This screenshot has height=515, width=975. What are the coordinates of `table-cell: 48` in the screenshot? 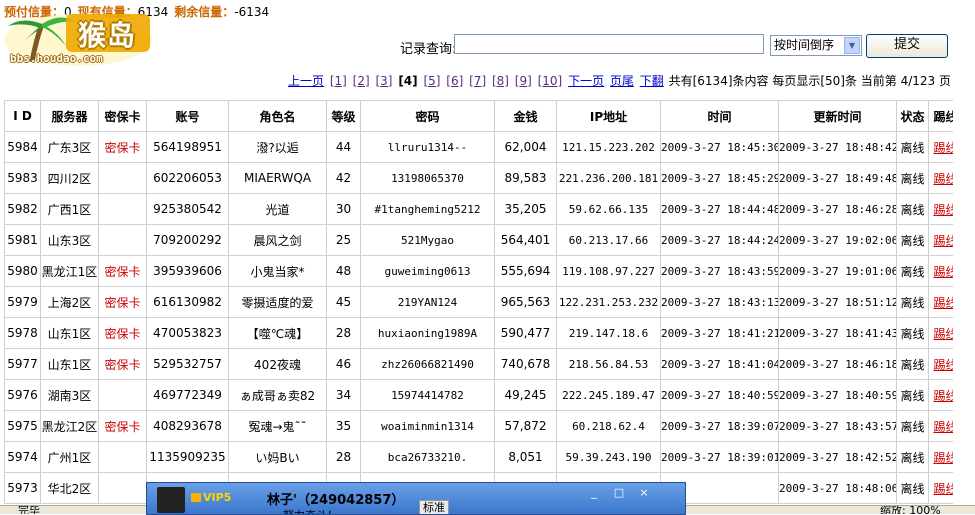 It's located at (344, 271).